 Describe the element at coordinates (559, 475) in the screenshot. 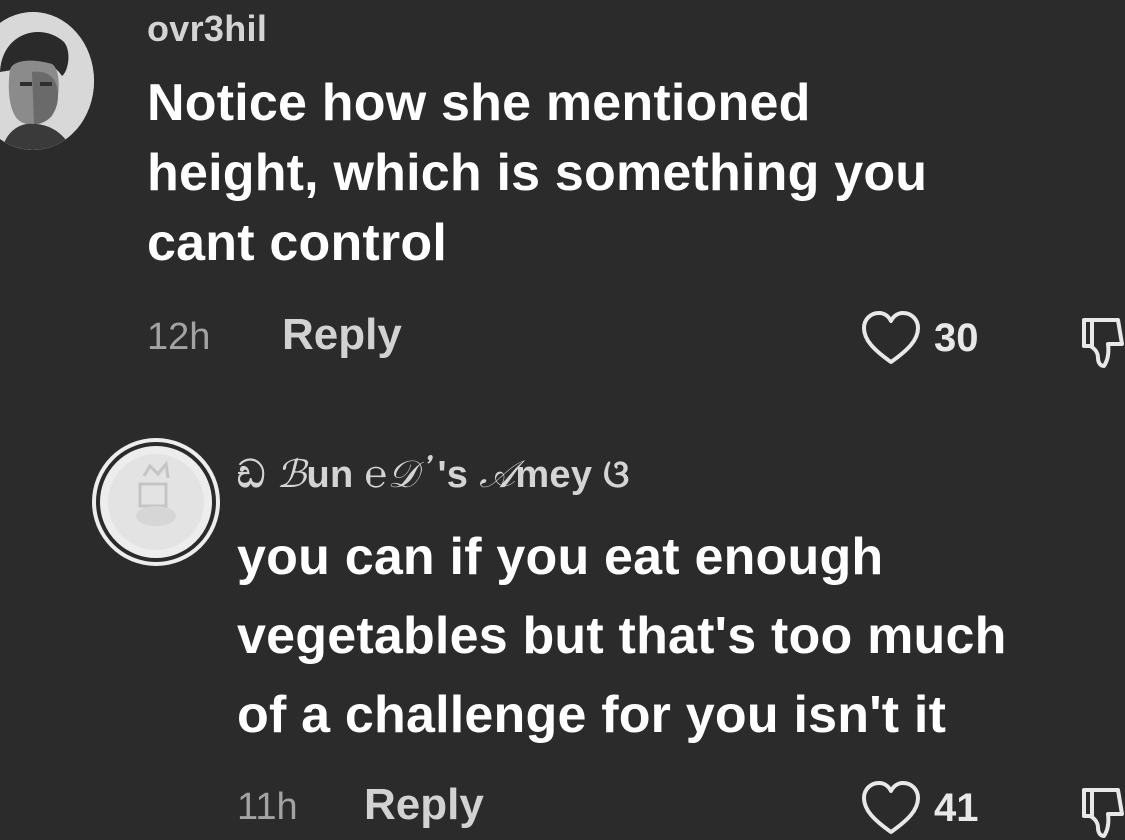

I see `username-text: mey` at that location.